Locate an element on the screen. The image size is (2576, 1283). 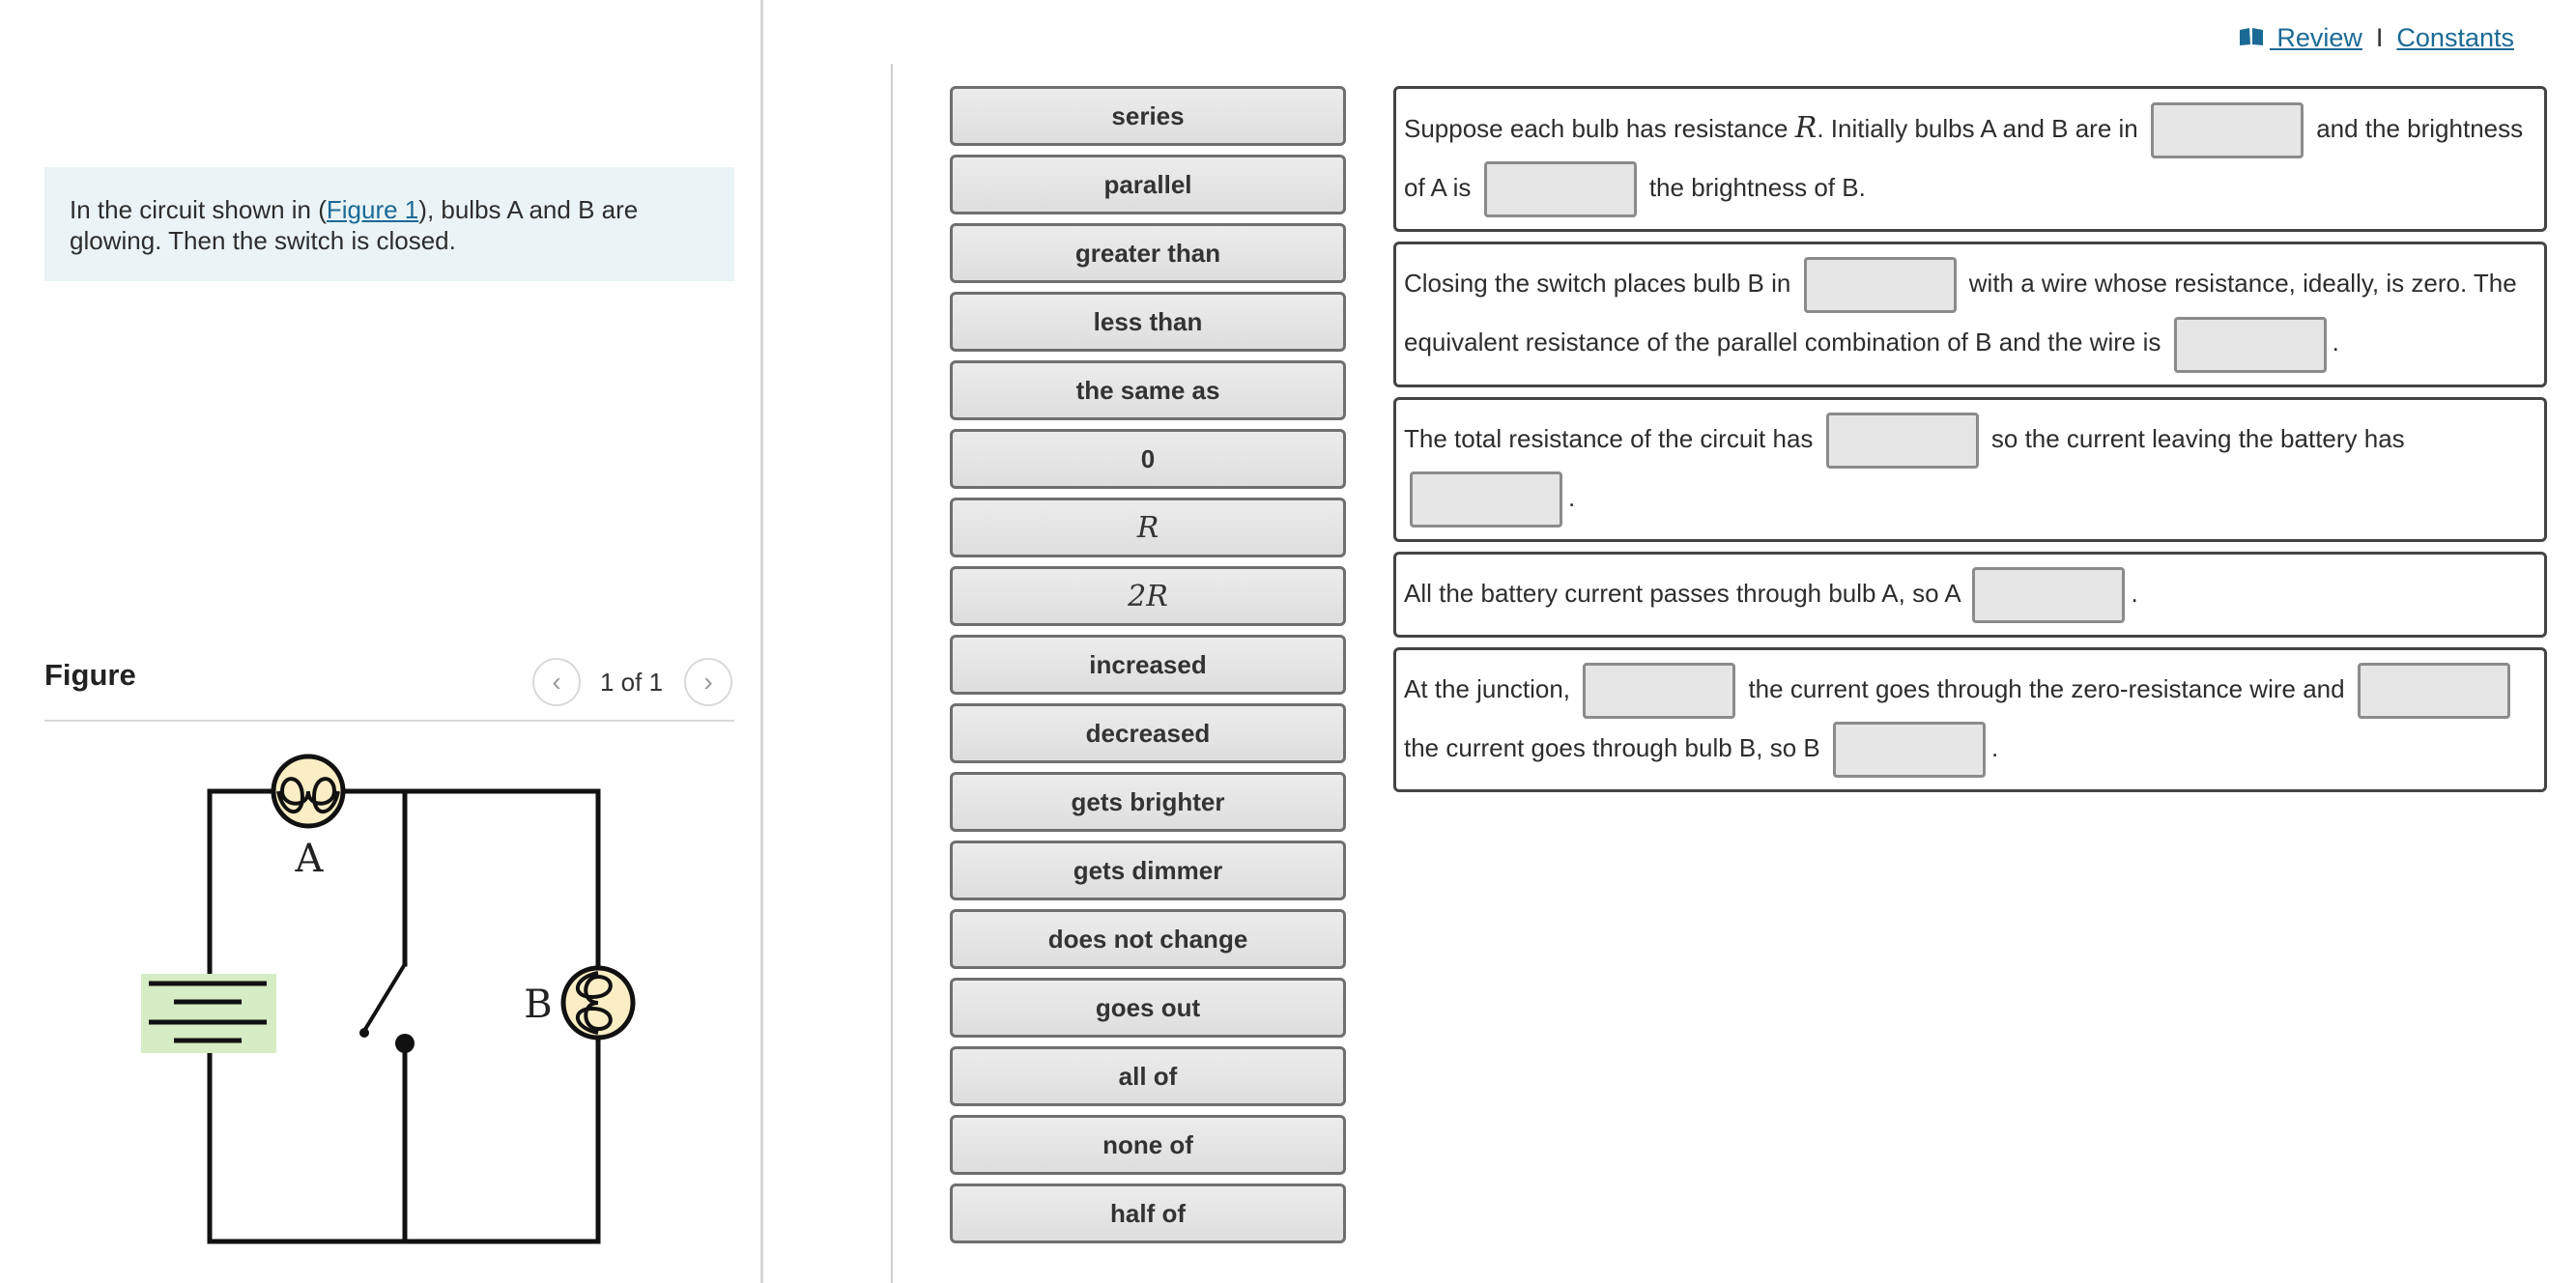
tile-2r-label: 2R is located at coordinates (1148, 596).